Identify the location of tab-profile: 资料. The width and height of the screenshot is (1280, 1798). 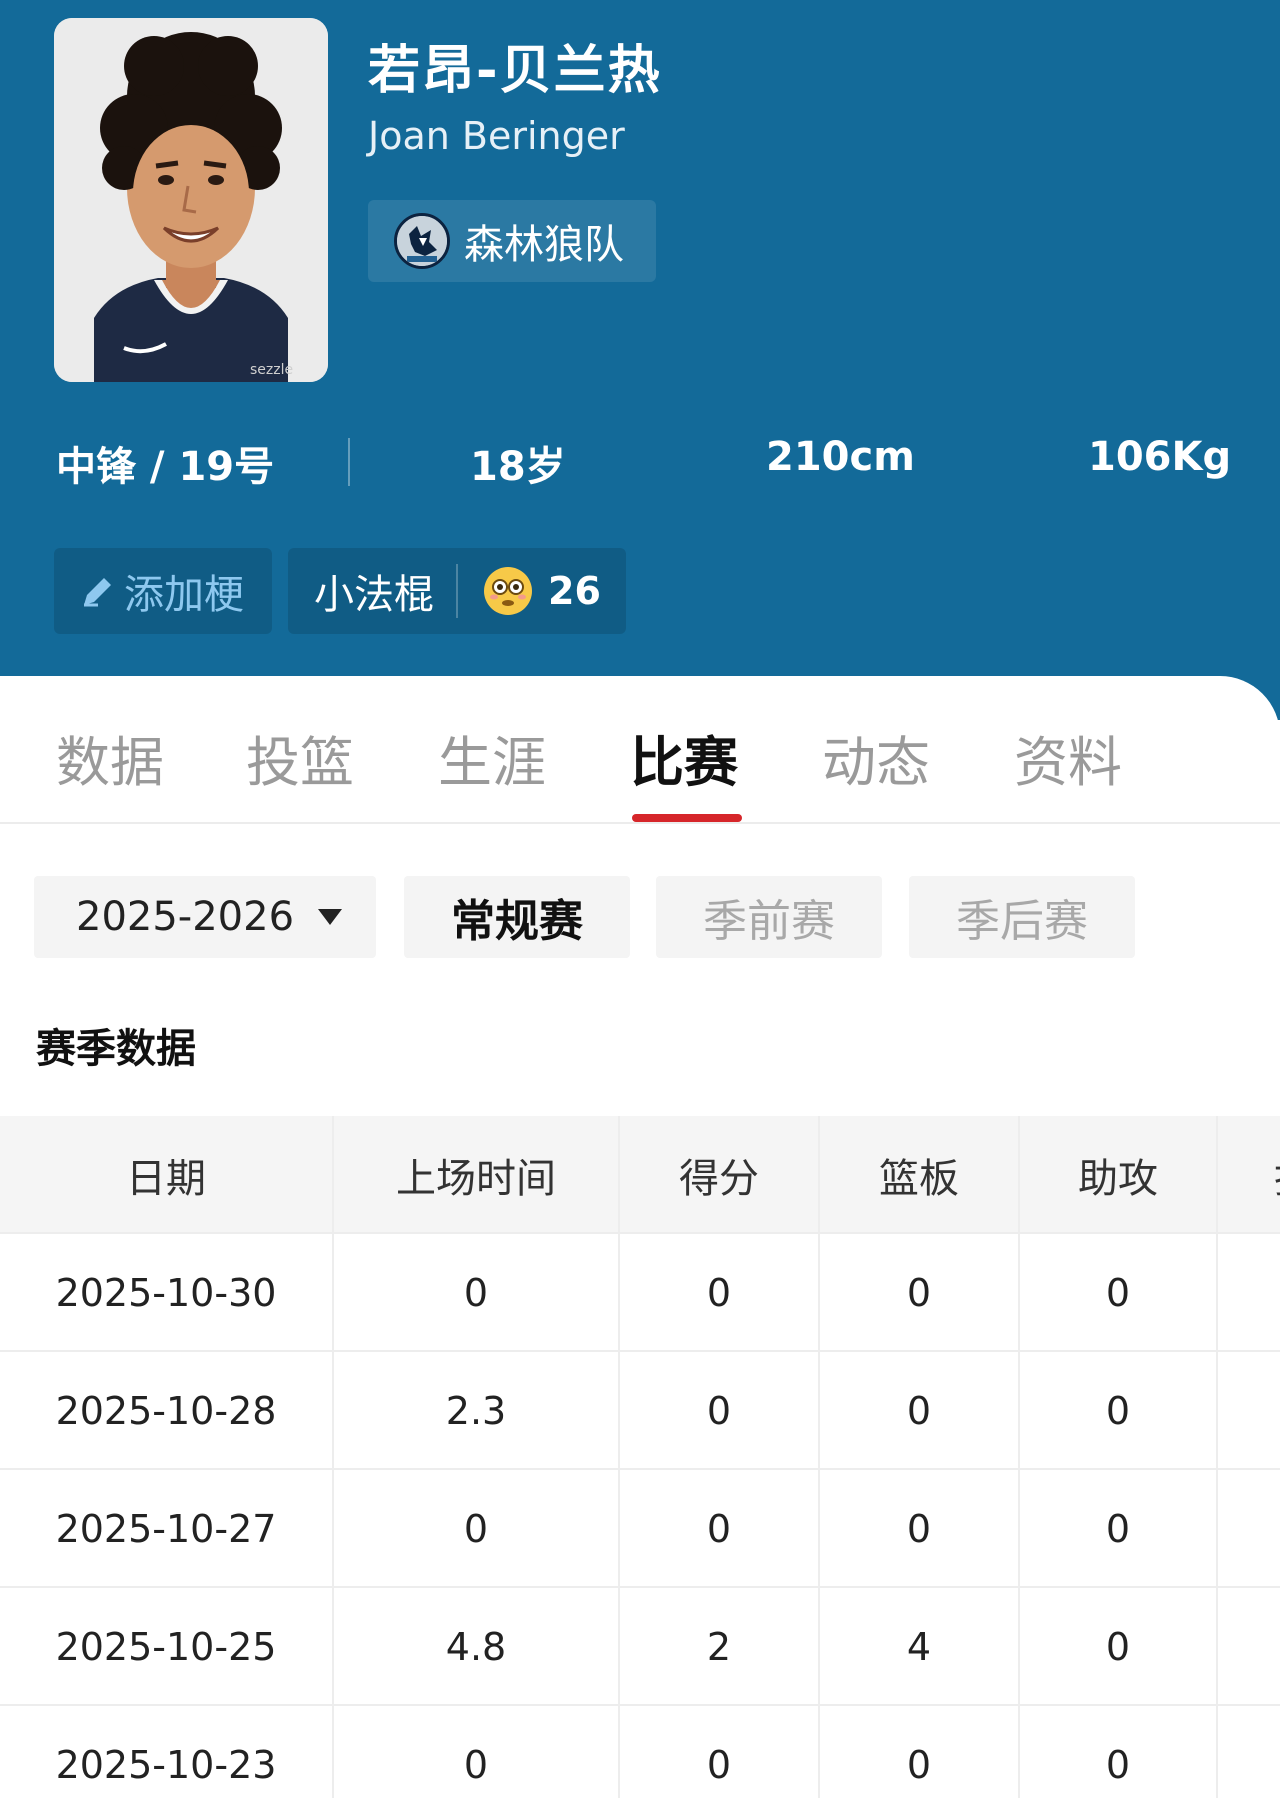
(1068, 757).